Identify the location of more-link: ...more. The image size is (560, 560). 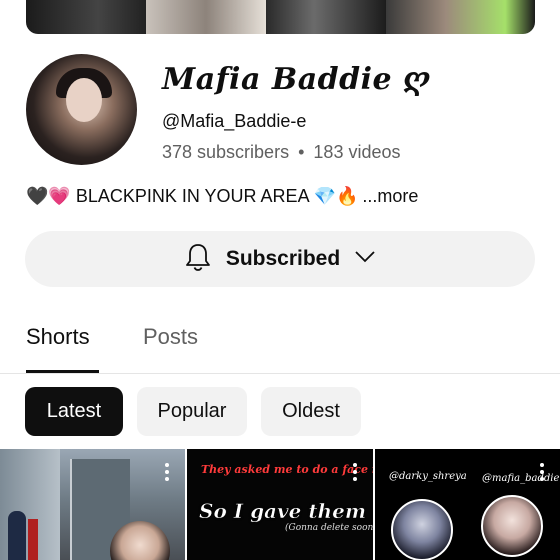
(390, 196).